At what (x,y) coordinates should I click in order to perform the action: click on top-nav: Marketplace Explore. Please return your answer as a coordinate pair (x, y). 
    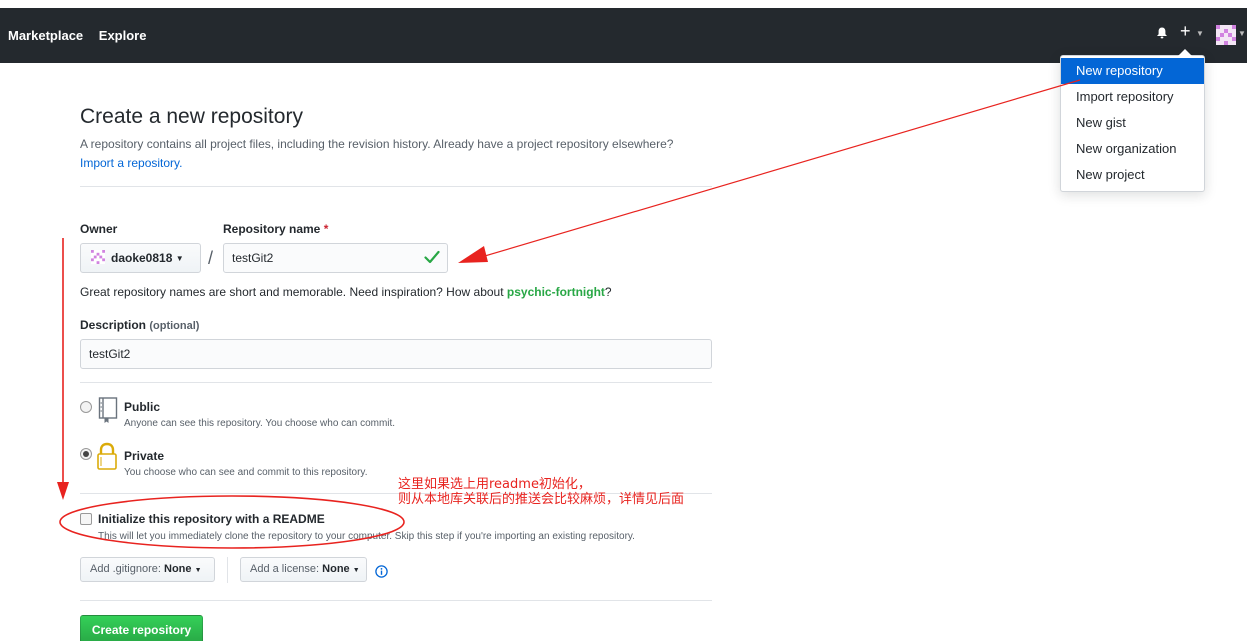
    Looking at the image, I should click on (83, 35).